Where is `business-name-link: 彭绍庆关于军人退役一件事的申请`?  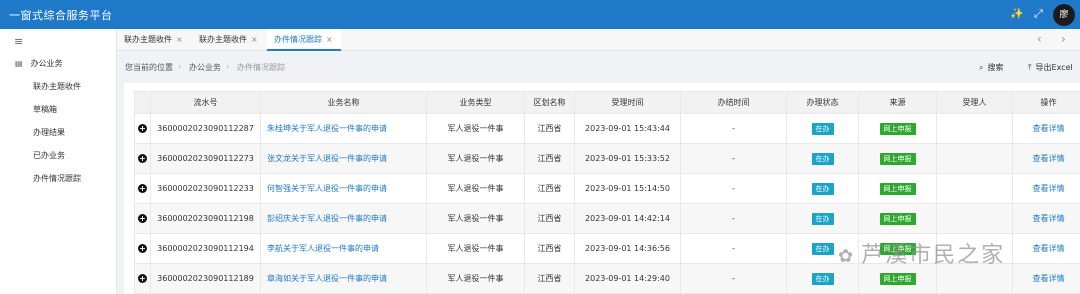
business-name-link: 彭绍庆关于军人退役一件事的申请 is located at coordinates (327, 218).